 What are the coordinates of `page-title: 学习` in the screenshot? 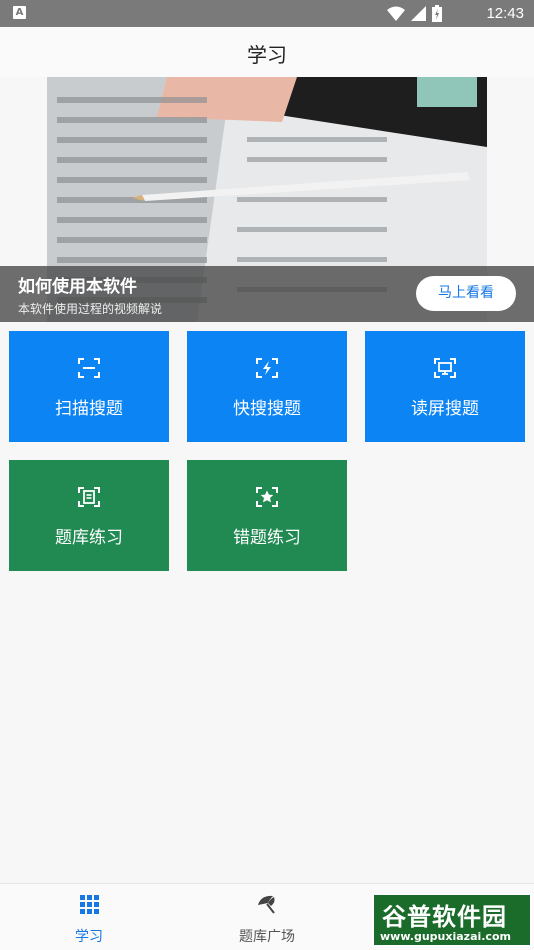 It's located at (267, 55).